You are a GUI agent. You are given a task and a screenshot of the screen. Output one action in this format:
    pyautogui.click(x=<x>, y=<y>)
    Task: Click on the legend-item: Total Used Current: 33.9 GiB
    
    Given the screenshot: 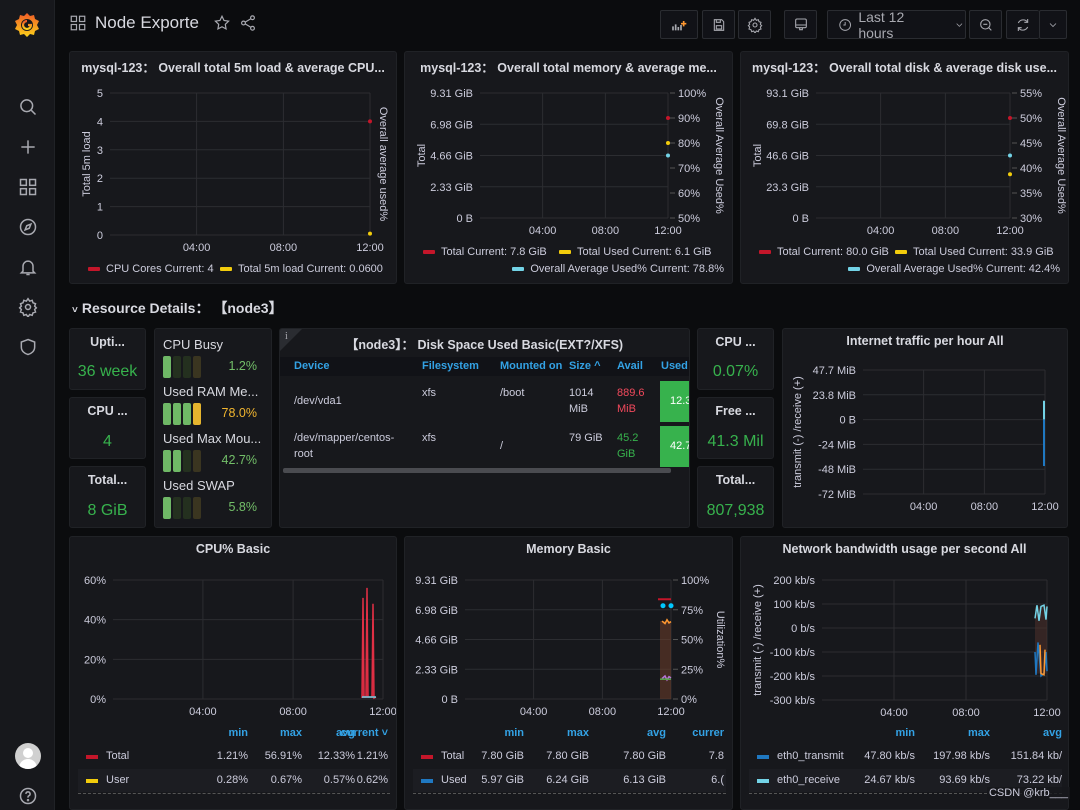 What is the action you would take?
    pyautogui.click(x=974, y=252)
    